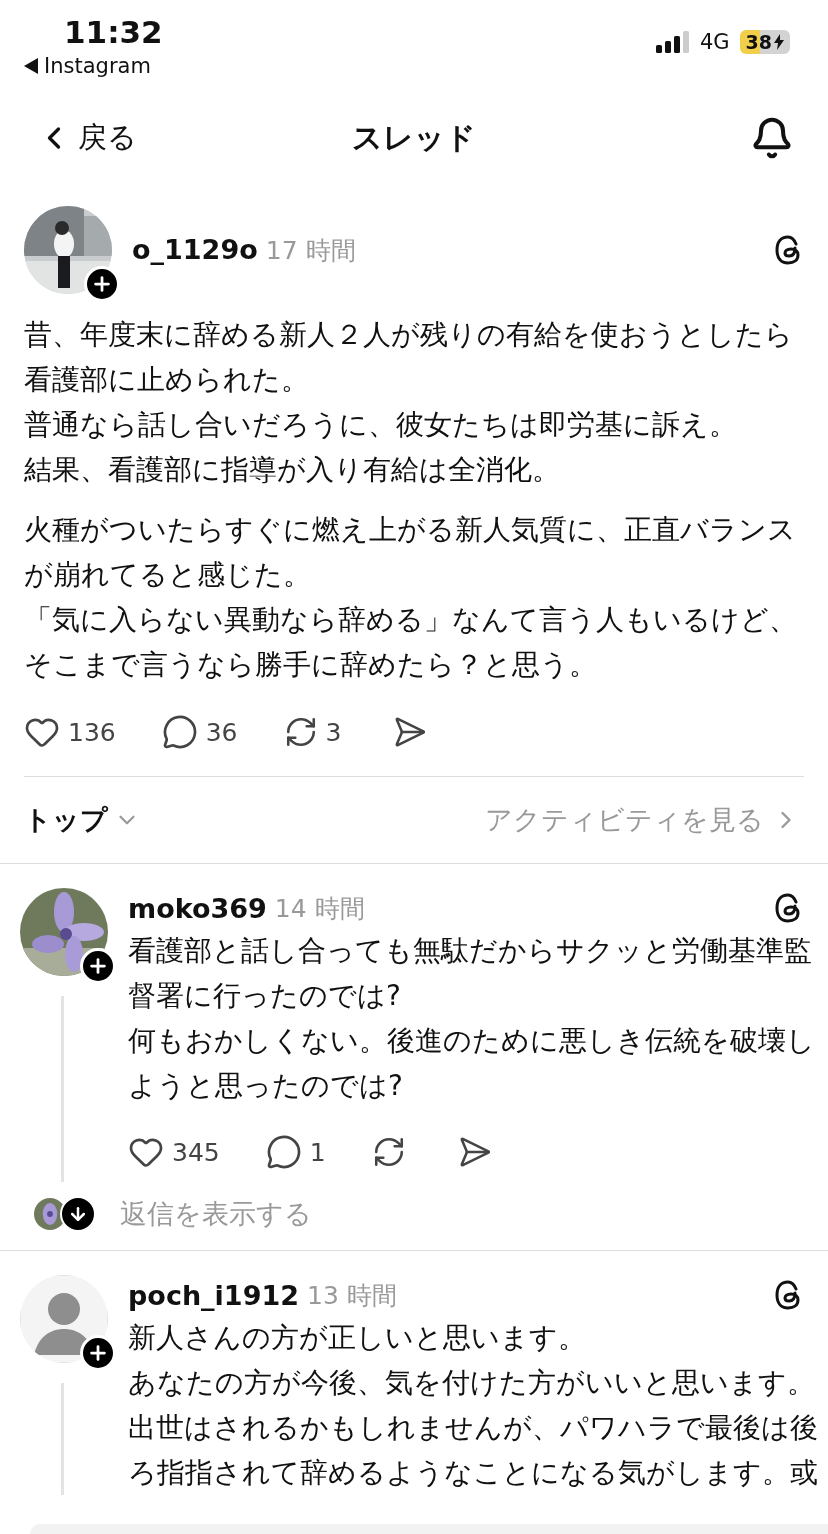 This screenshot has width=828, height=1534. What do you see at coordinates (714, 42) in the screenshot?
I see `network-label: 4G` at bounding box center [714, 42].